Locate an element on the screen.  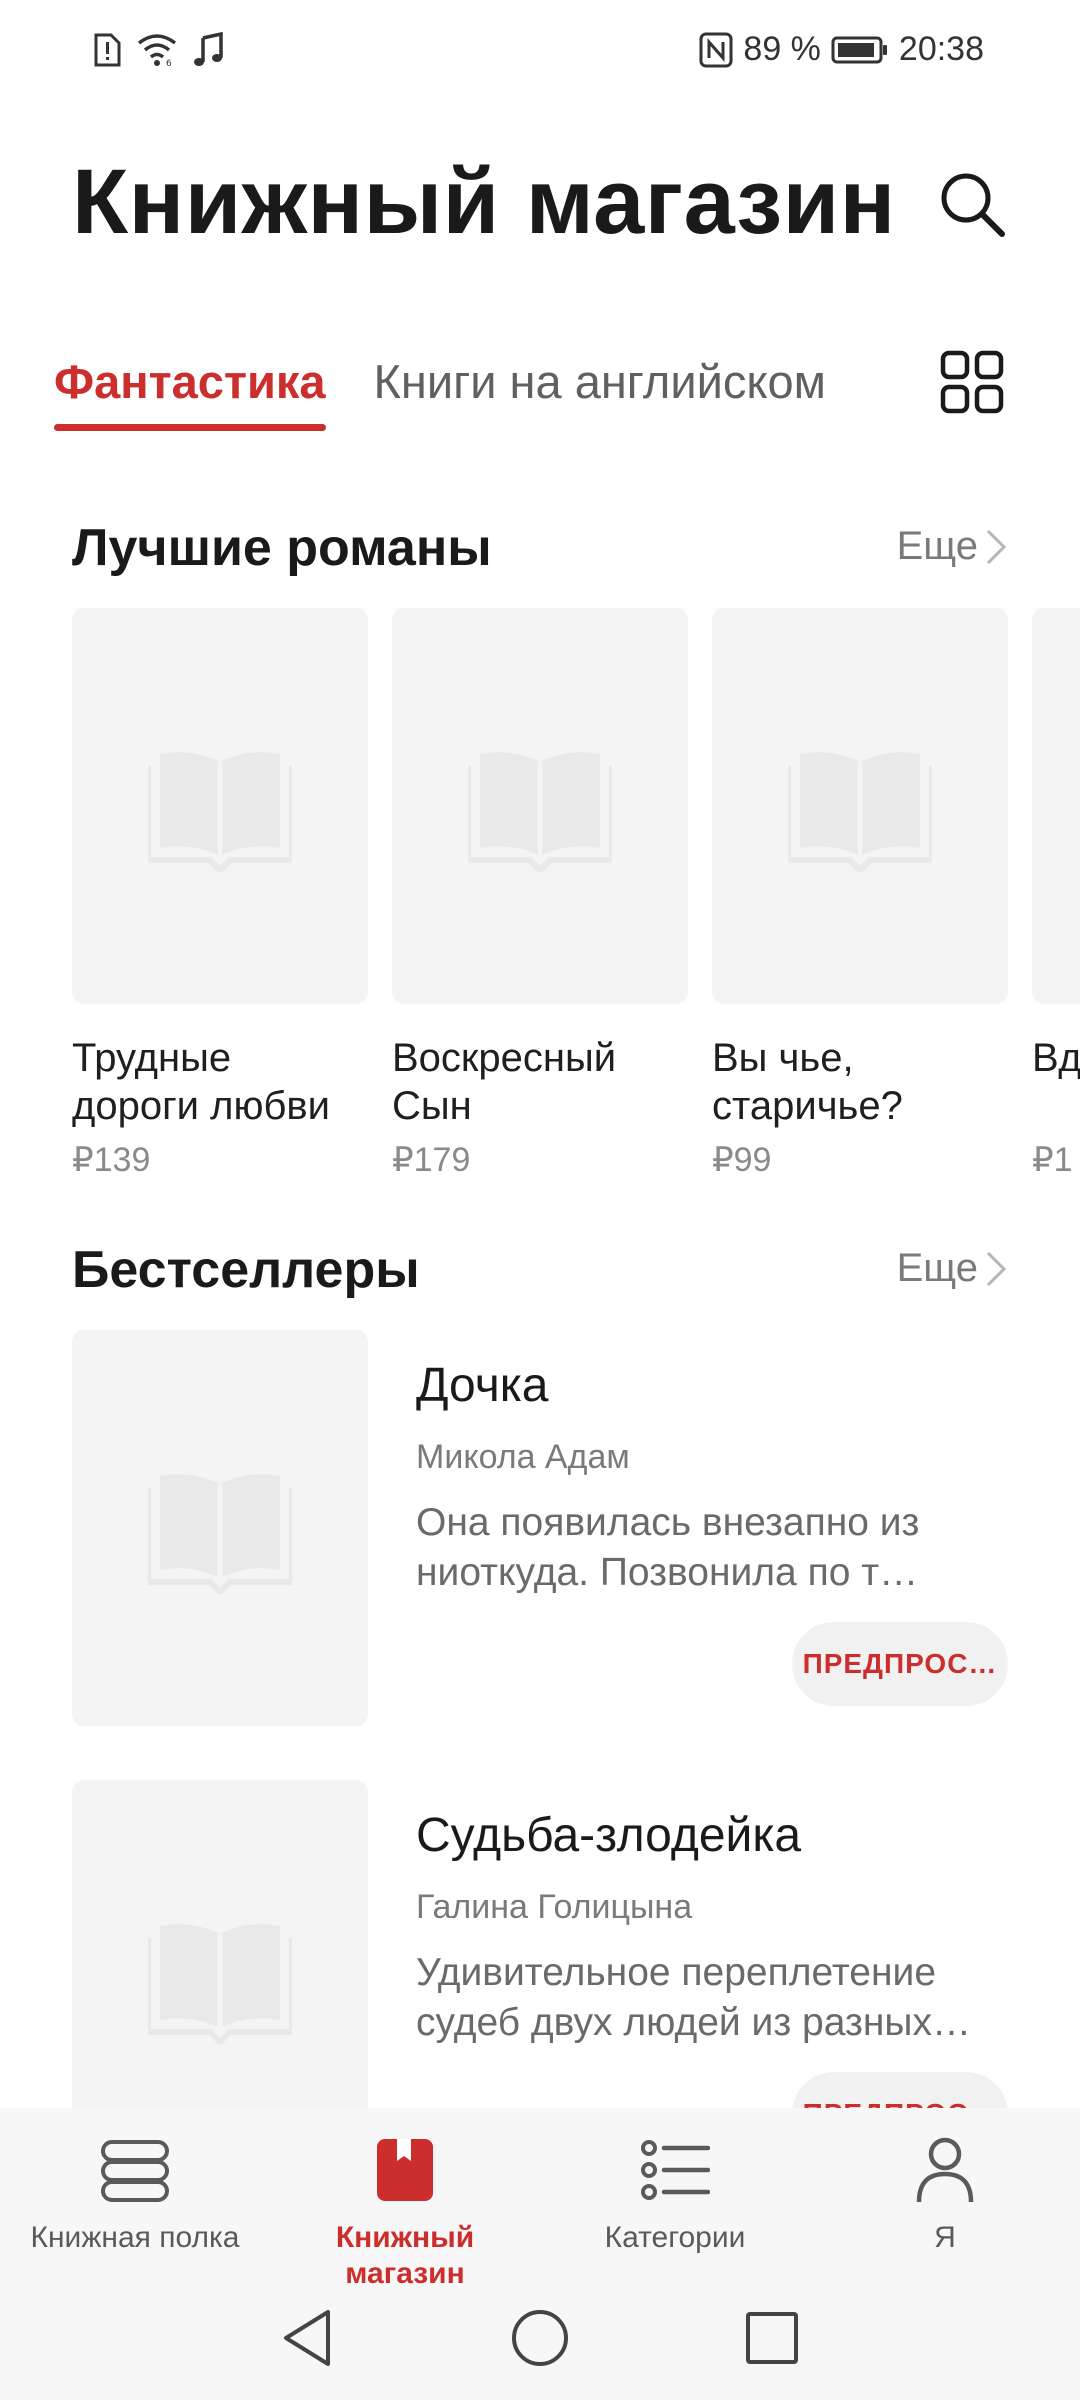
recents-button is located at coordinates (772, 2338).